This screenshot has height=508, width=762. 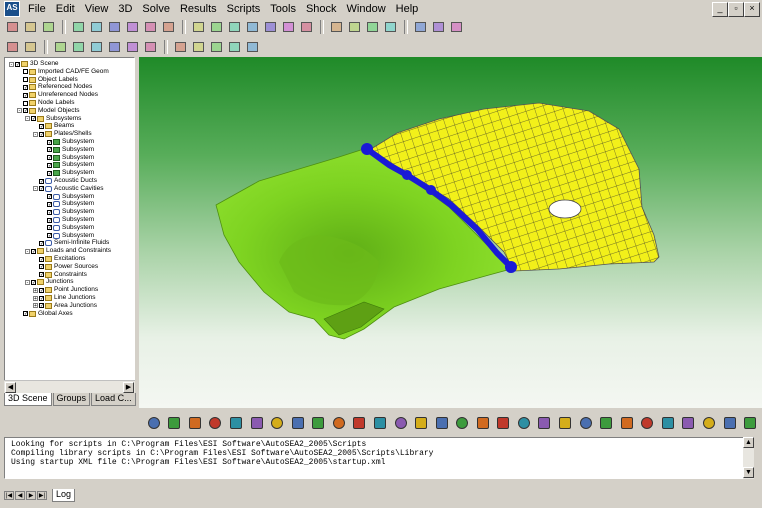 I want to click on hand-icon, so click(x=380, y=423).